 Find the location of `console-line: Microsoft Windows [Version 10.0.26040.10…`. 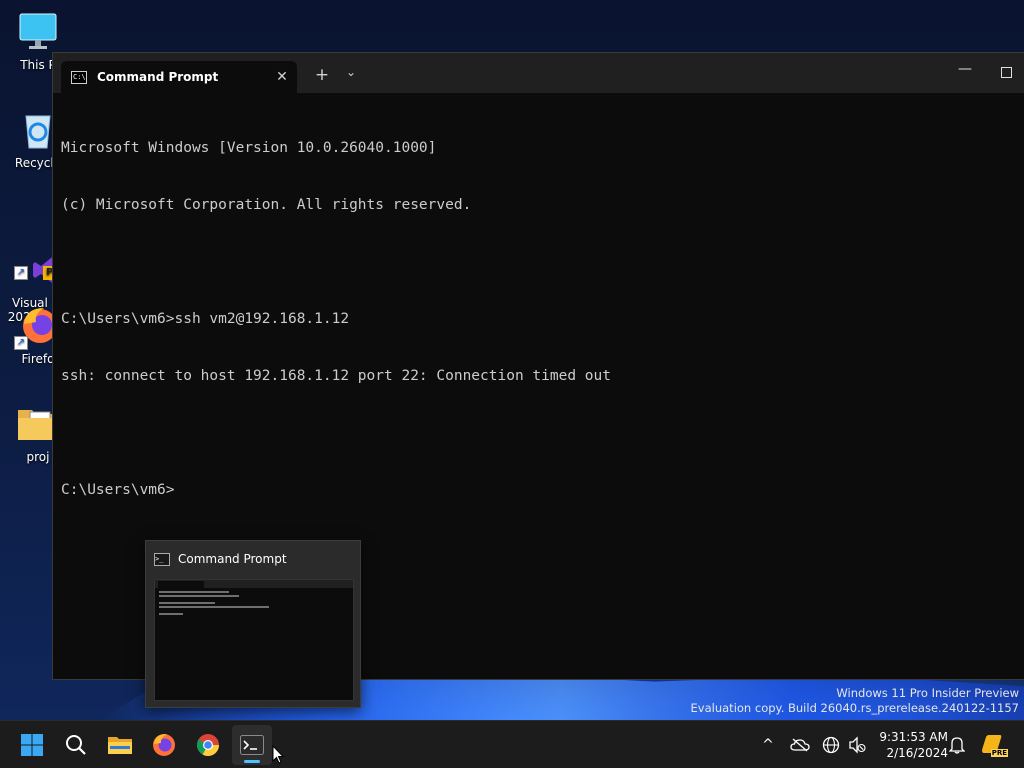

console-line: Microsoft Windows [Version 10.0.26040.10… is located at coordinates (249, 148).